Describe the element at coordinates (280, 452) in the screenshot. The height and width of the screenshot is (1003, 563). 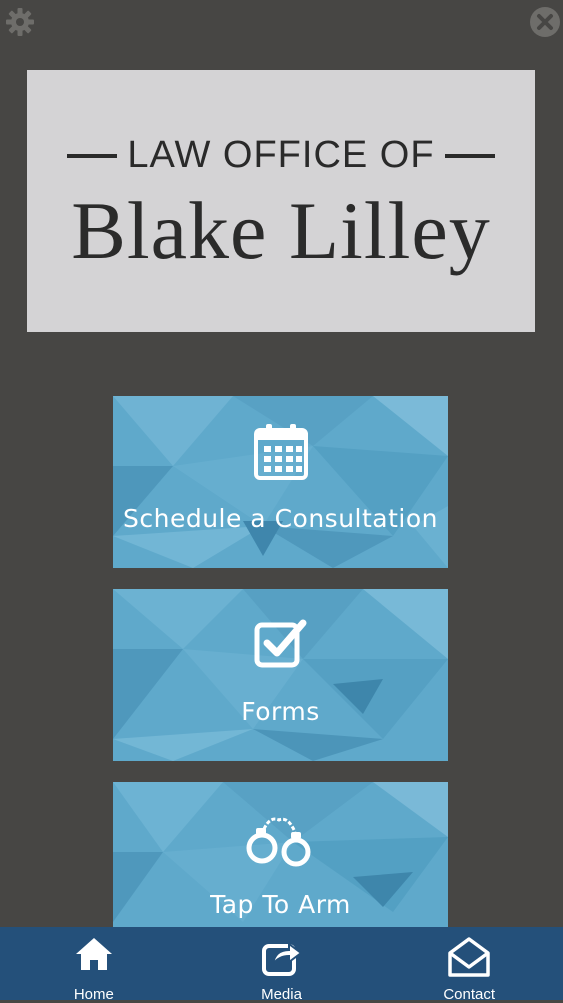
I see `calendar-icon` at that location.